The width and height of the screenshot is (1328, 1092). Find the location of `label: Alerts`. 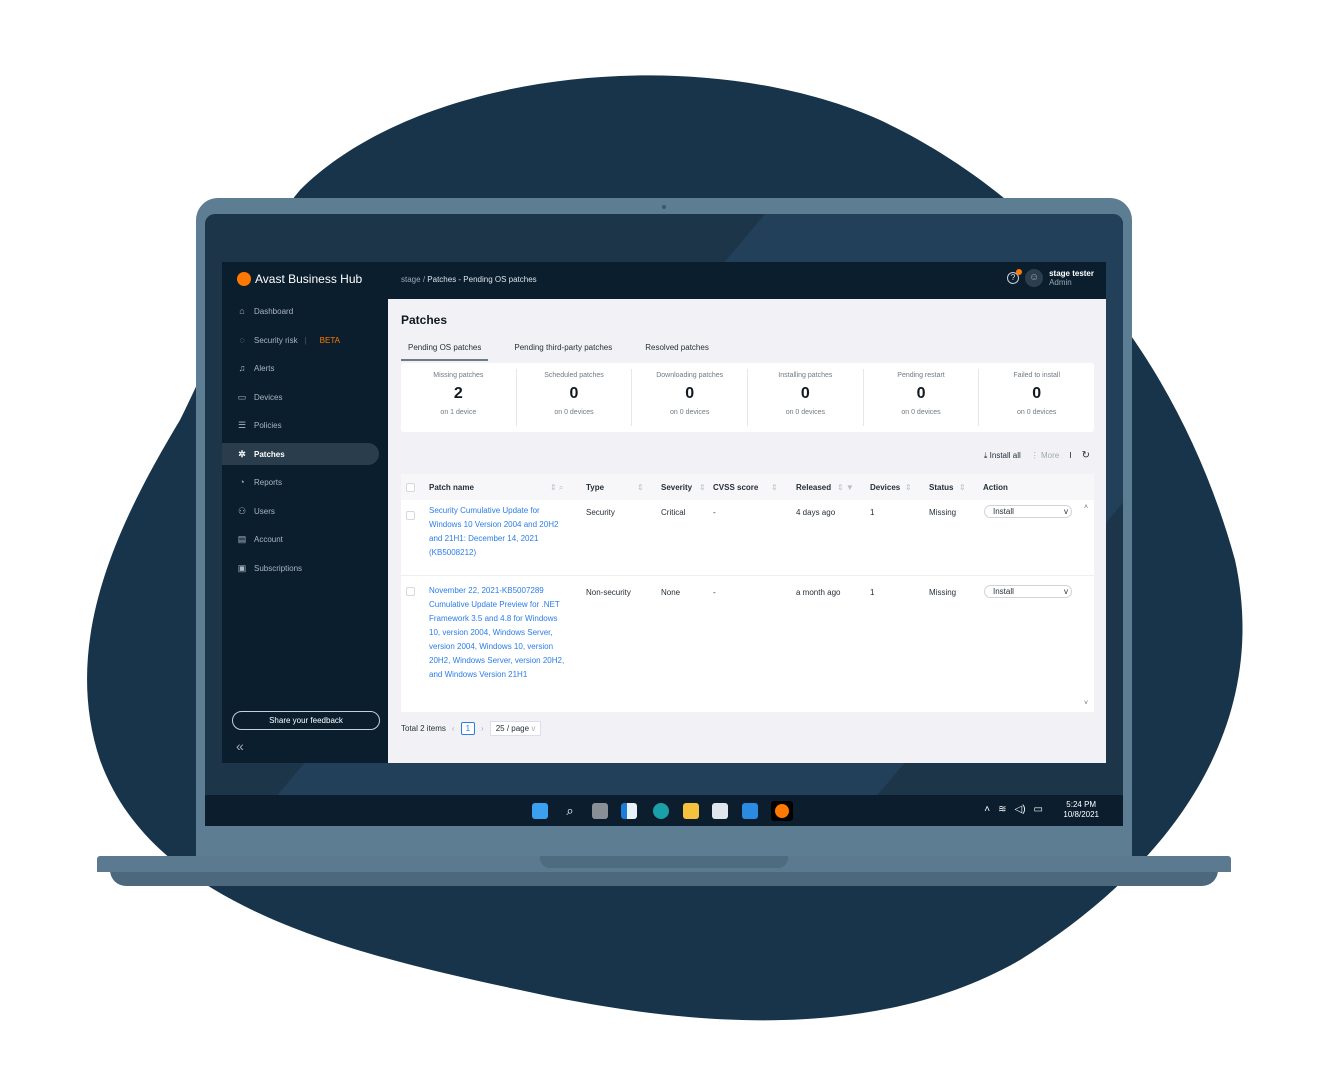

label: Alerts is located at coordinates (264, 368).